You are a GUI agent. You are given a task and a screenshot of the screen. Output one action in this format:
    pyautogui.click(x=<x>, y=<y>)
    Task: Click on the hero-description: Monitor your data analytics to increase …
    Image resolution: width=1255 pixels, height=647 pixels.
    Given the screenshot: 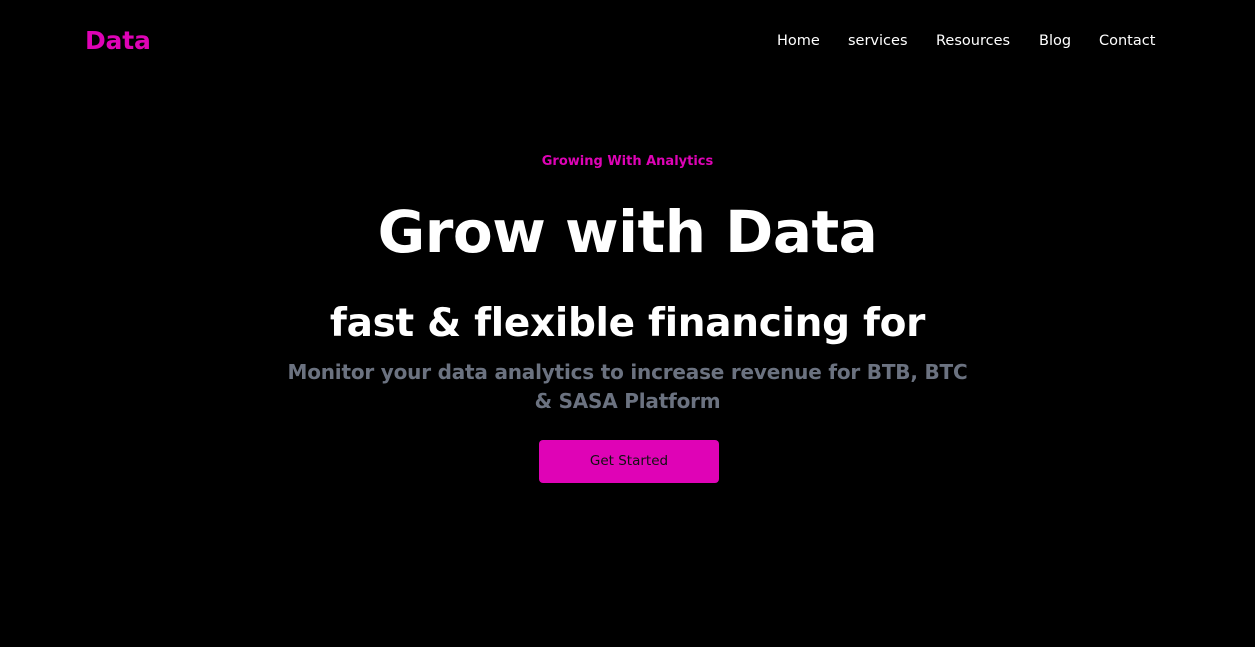 What is the action you would take?
    pyautogui.click(x=627, y=386)
    